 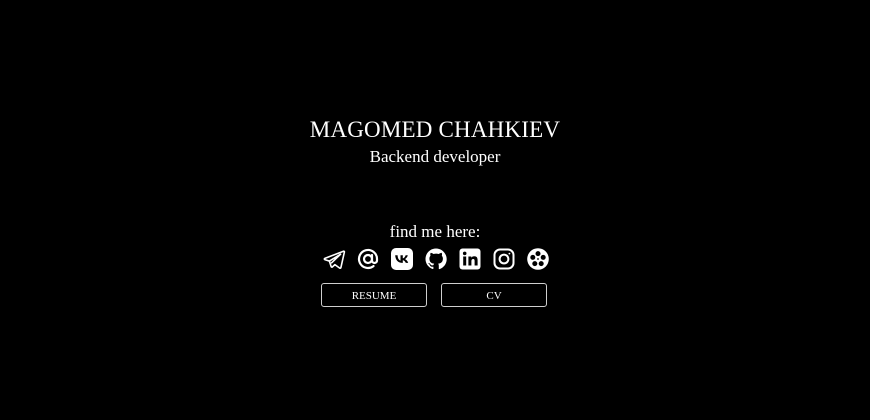 I want to click on email-icon, so click(x=368, y=259).